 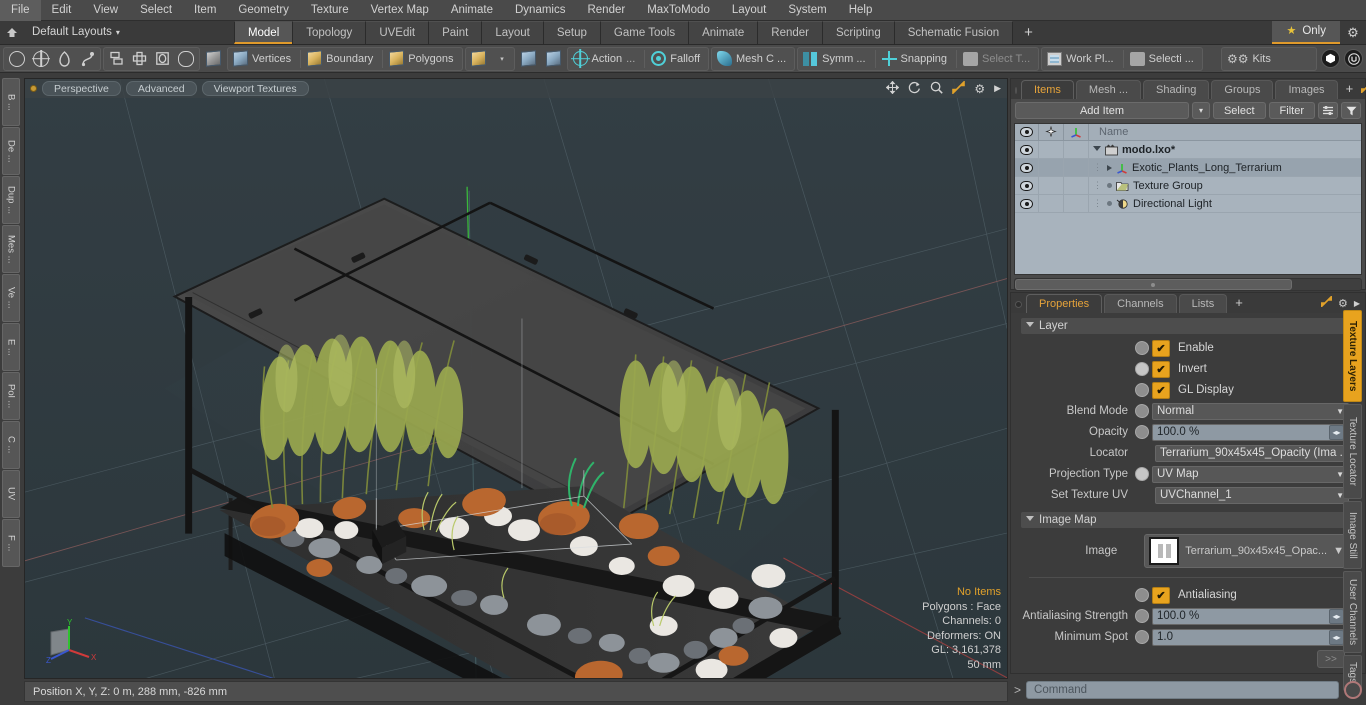 I want to click on section-header-image-map: Image Map, so click(x=1184, y=520).